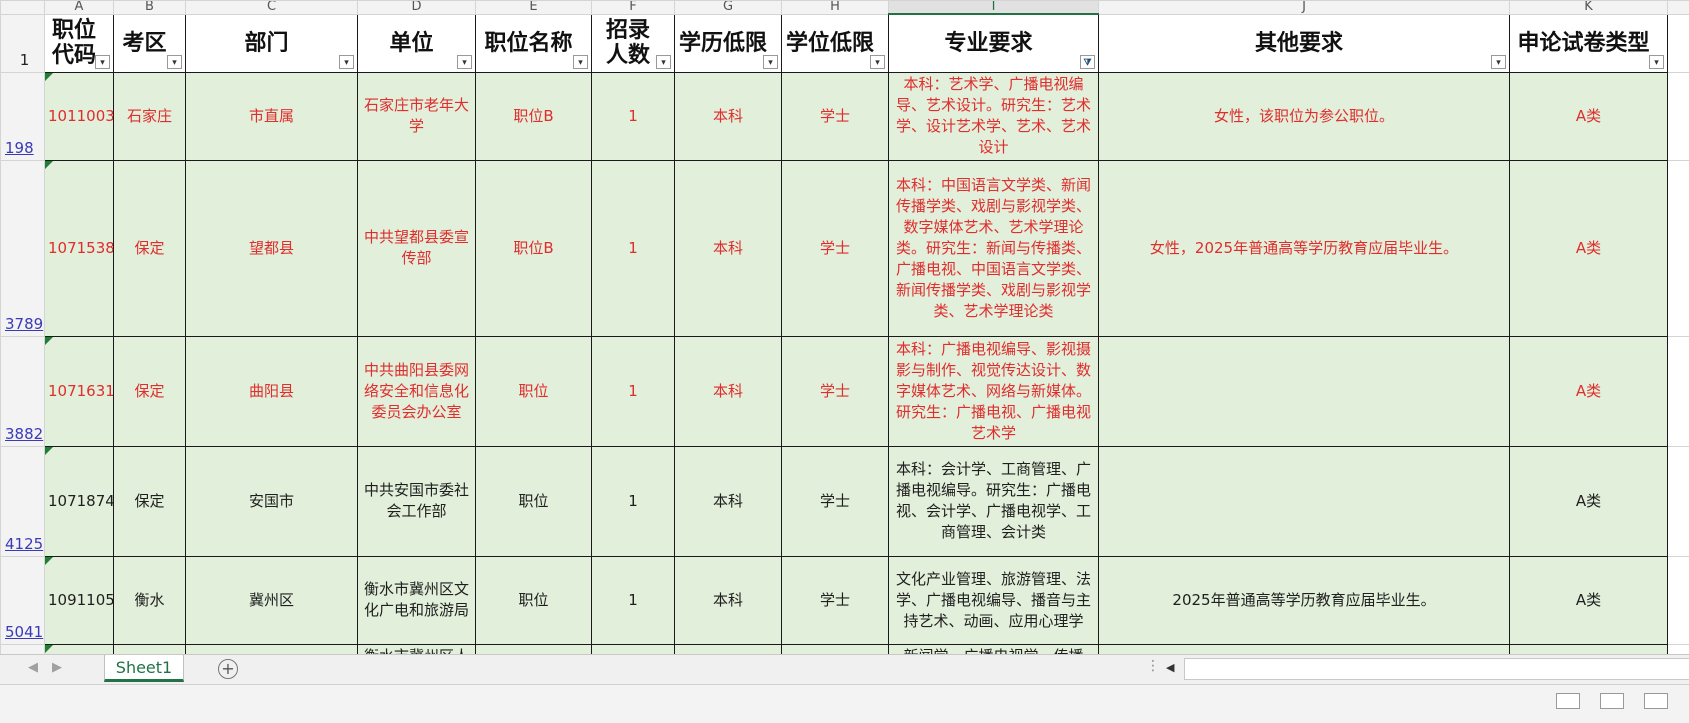 This screenshot has width=1689, height=723. What do you see at coordinates (994, 116) in the screenshot?
I see `cell-major: 本科：艺术学、广播电视编导、艺术设计。研究生：艺术学、设计艺术学、艺术、艺术设计` at bounding box center [994, 116].